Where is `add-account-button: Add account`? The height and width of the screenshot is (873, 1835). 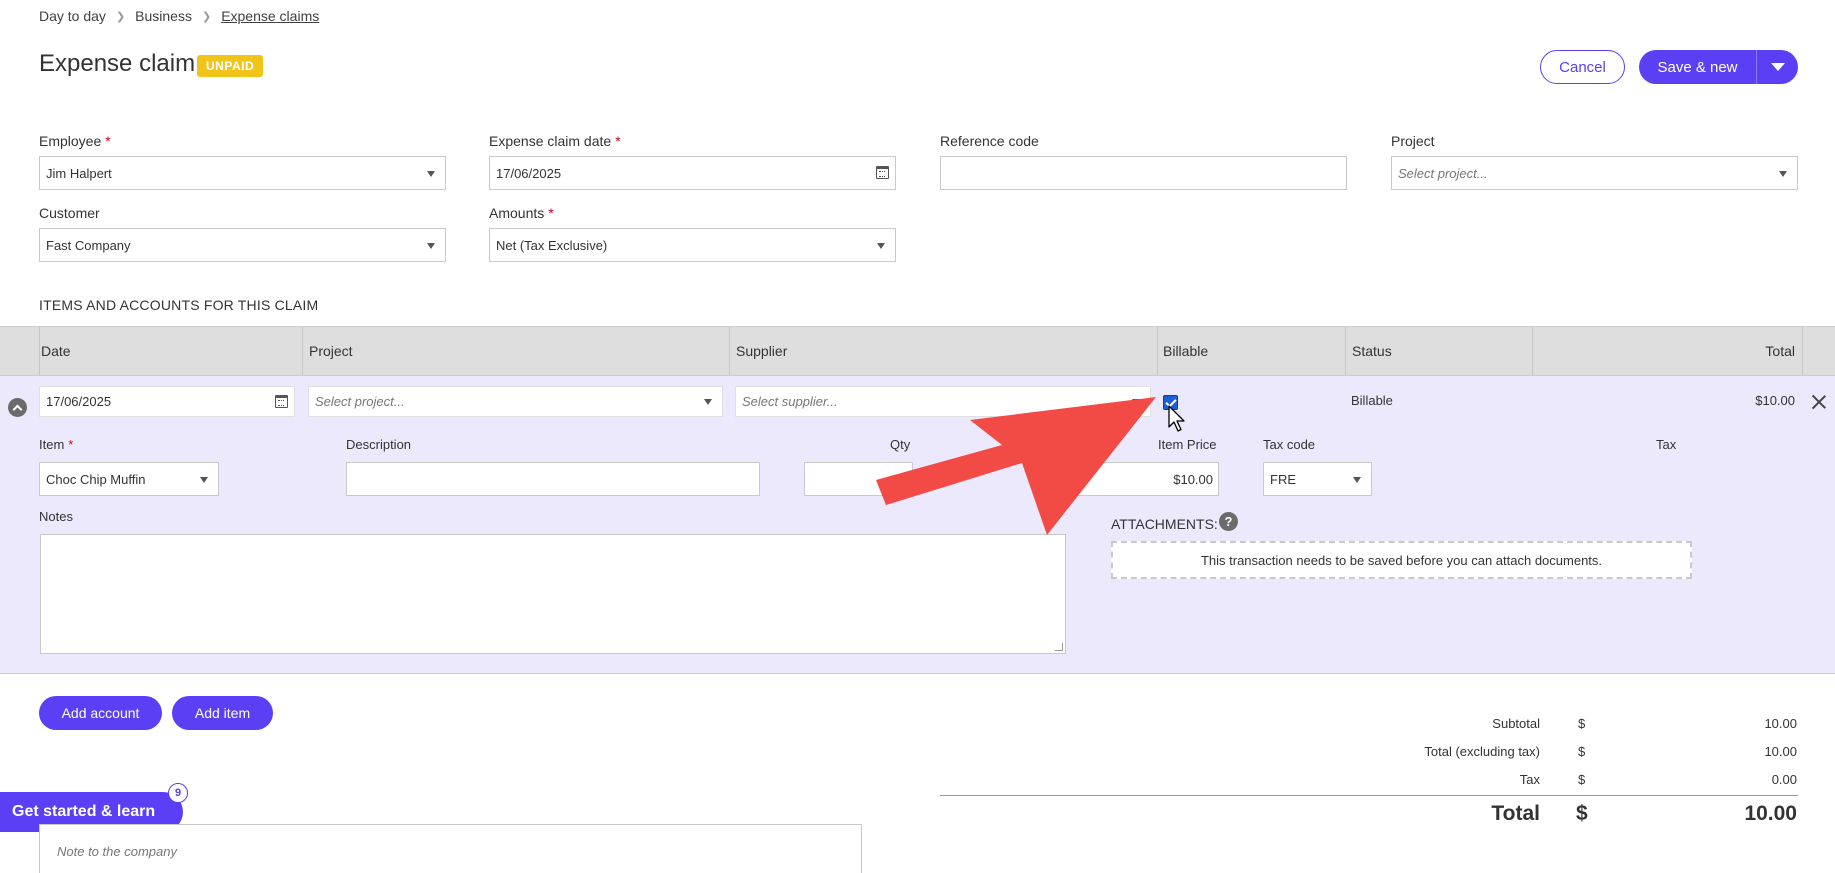
add-account-button: Add account is located at coordinates (100, 713).